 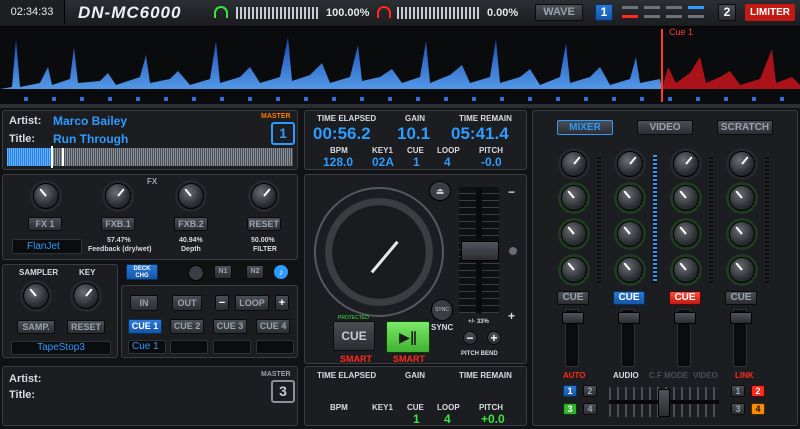 I want to click on ch4-fader-handle, so click(x=741, y=318).